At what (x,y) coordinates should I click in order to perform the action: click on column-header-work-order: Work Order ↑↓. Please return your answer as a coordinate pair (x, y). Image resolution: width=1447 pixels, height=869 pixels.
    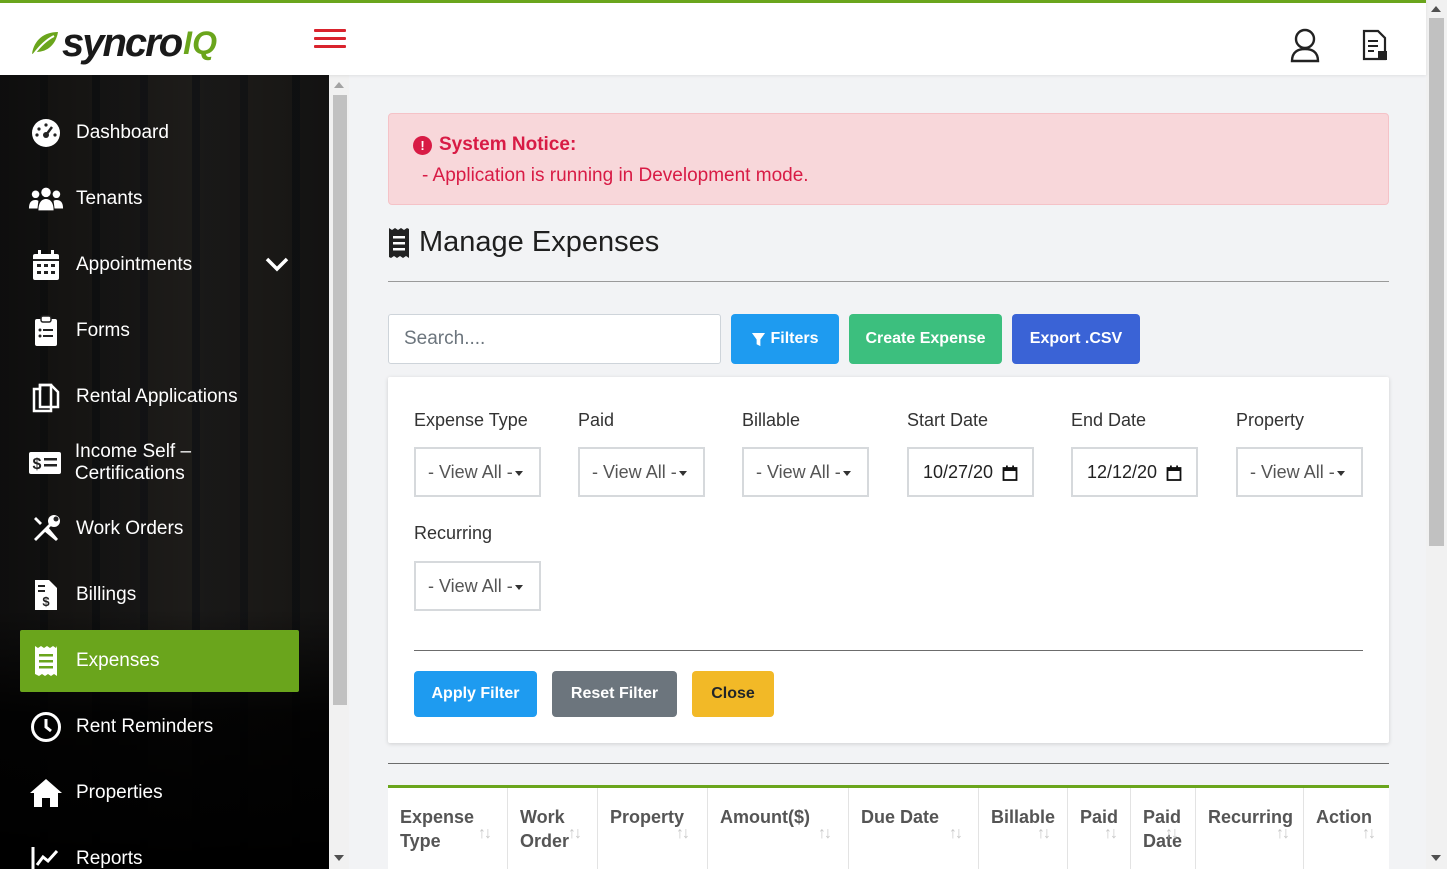
    Looking at the image, I should click on (553, 828).